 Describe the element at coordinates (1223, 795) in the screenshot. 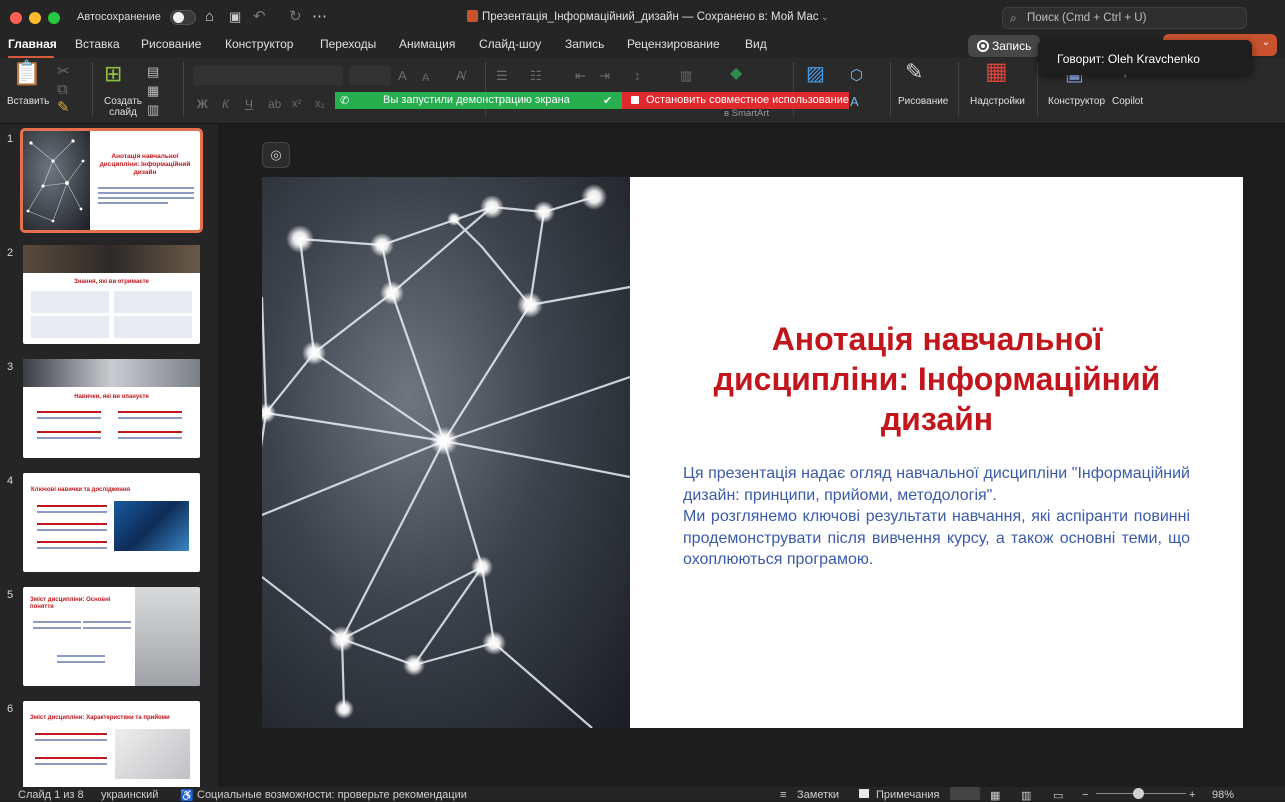

I see `zoom-level: 98%` at that location.